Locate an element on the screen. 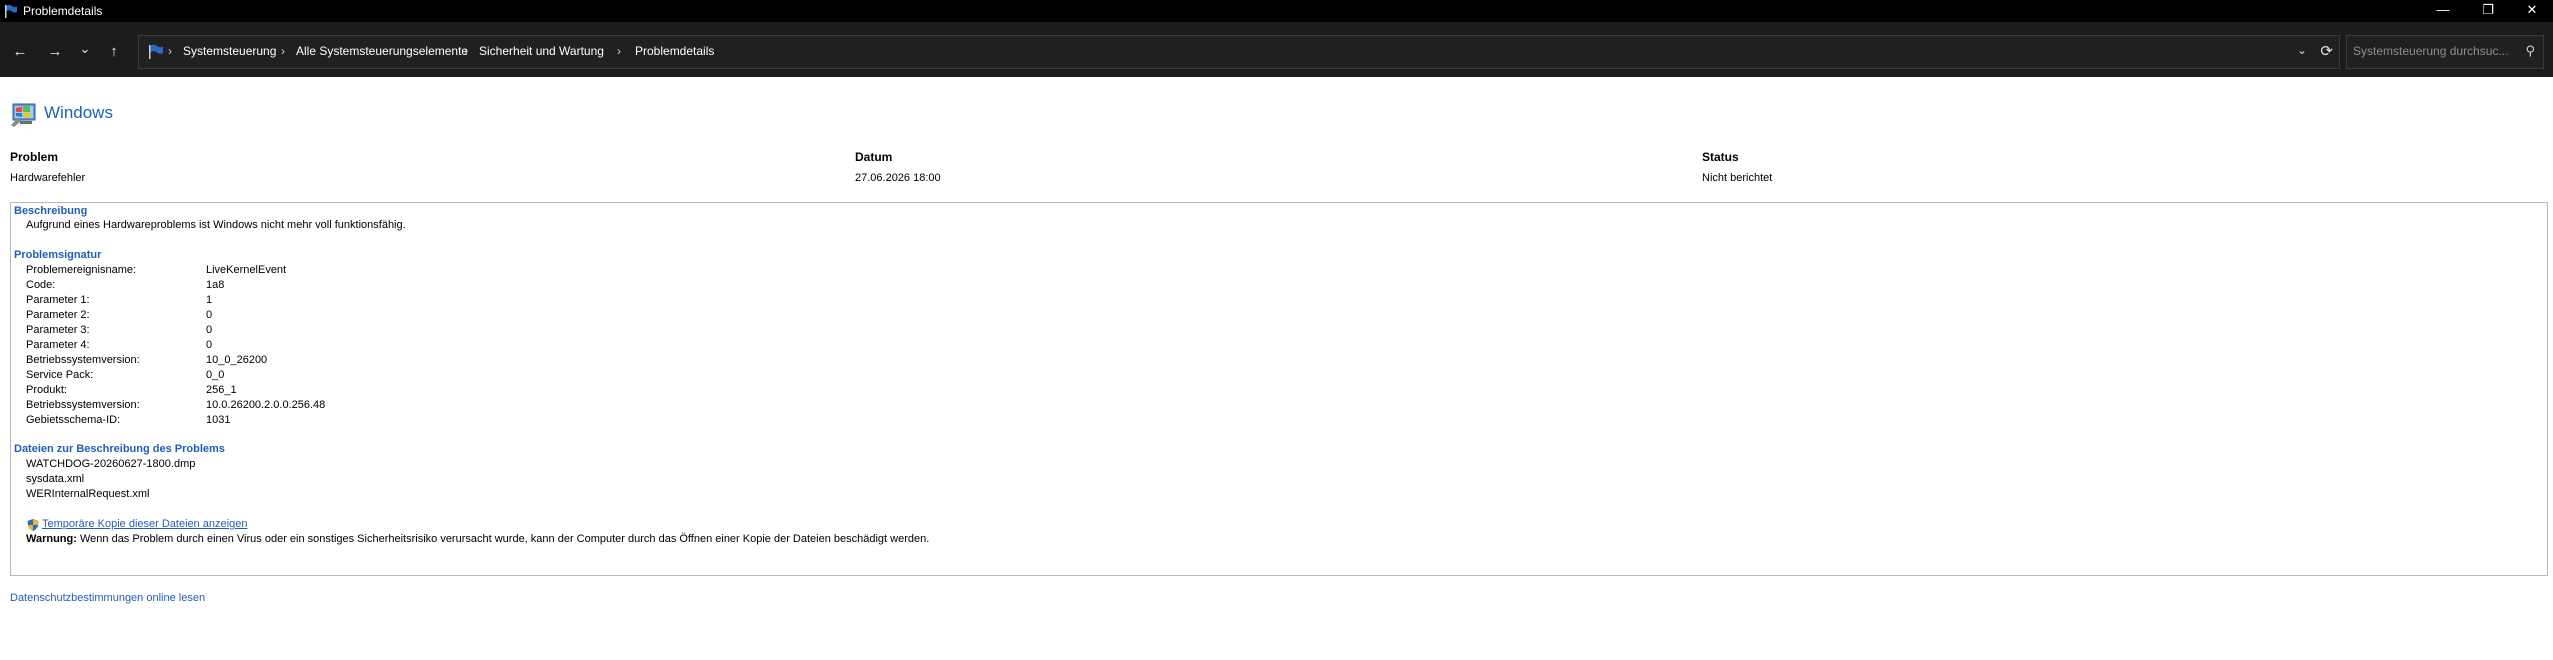  signature-value: 10_0_26200 is located at coordinates (237, 360).